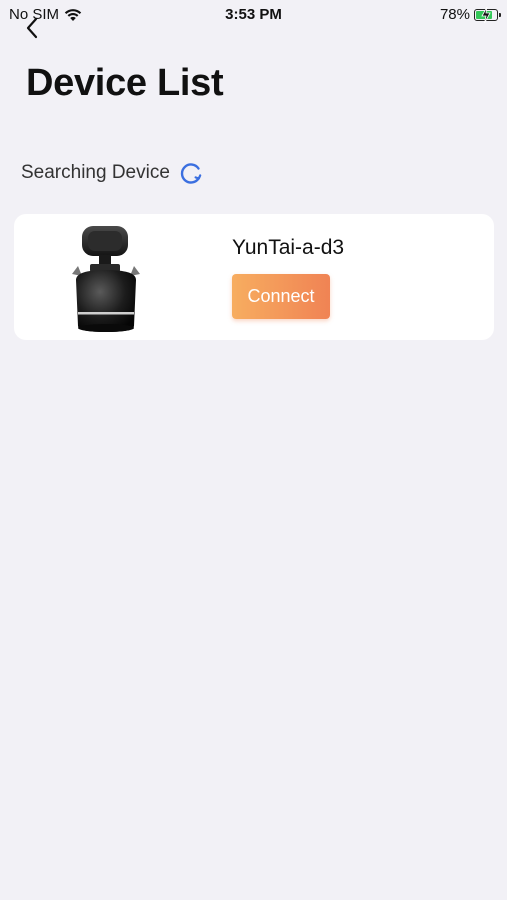 The height and width of the screenshot is (900, 507). I want to click on status-bar: No SIM 3:53 PM 78%, so click(253, 14).